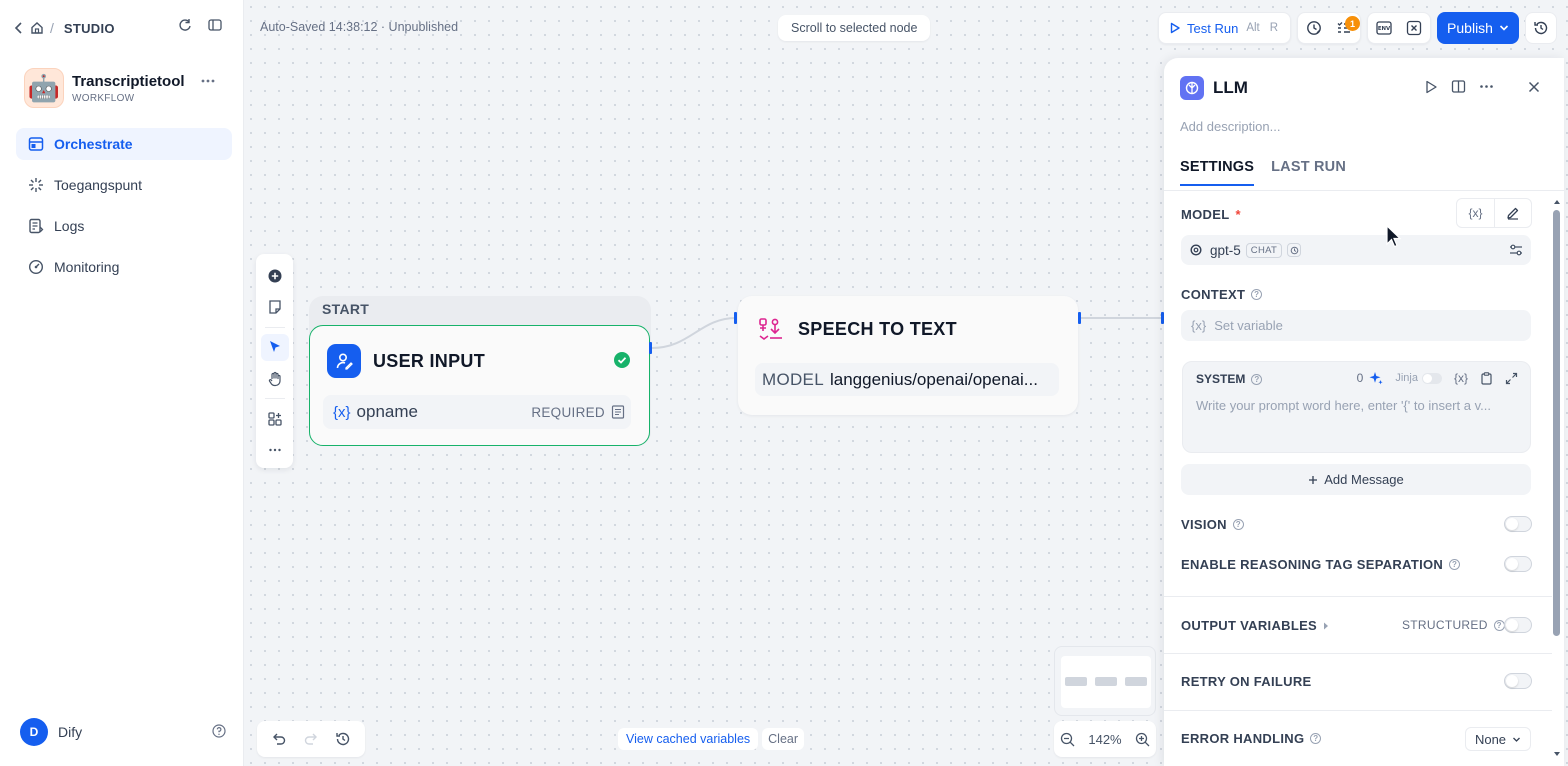  I want to click on system-prompt-tools: 0 Jinja {x}, so click(1437, 378).